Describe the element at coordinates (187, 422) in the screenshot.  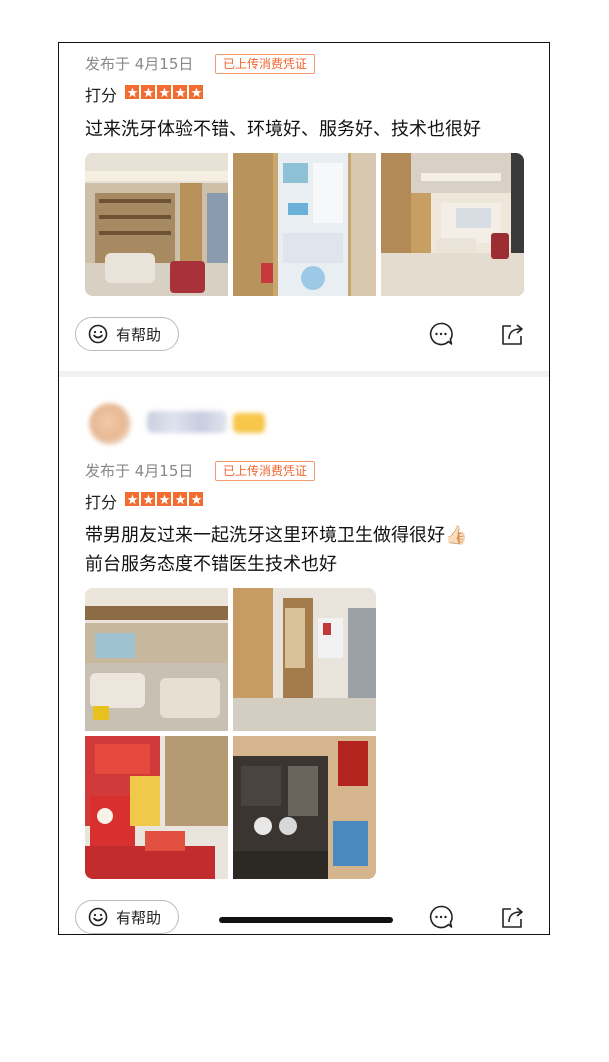
I see `username-blurred` at that location.